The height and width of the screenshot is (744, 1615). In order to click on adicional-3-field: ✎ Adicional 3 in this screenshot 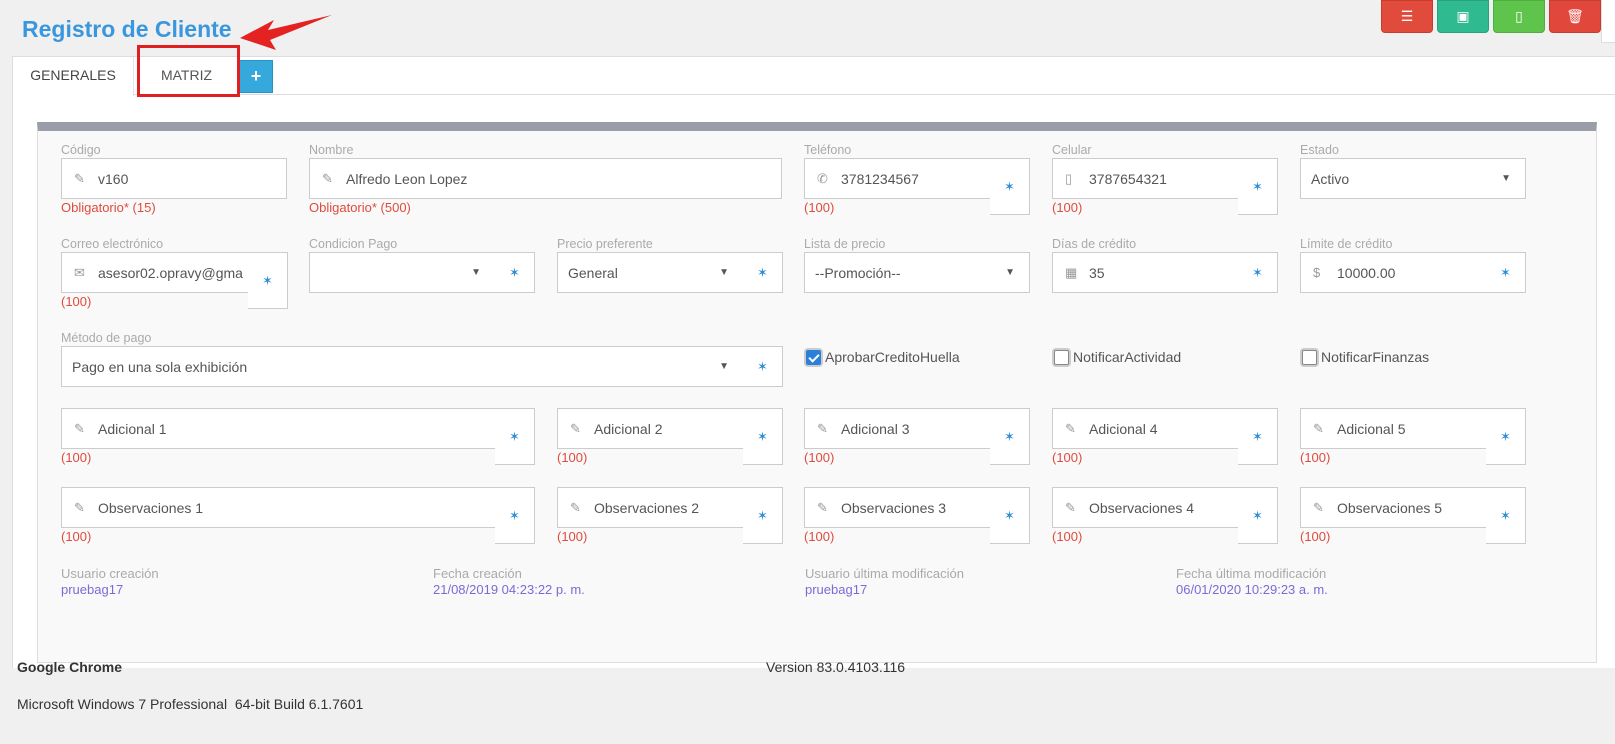, I will do `click(897, 428)`.